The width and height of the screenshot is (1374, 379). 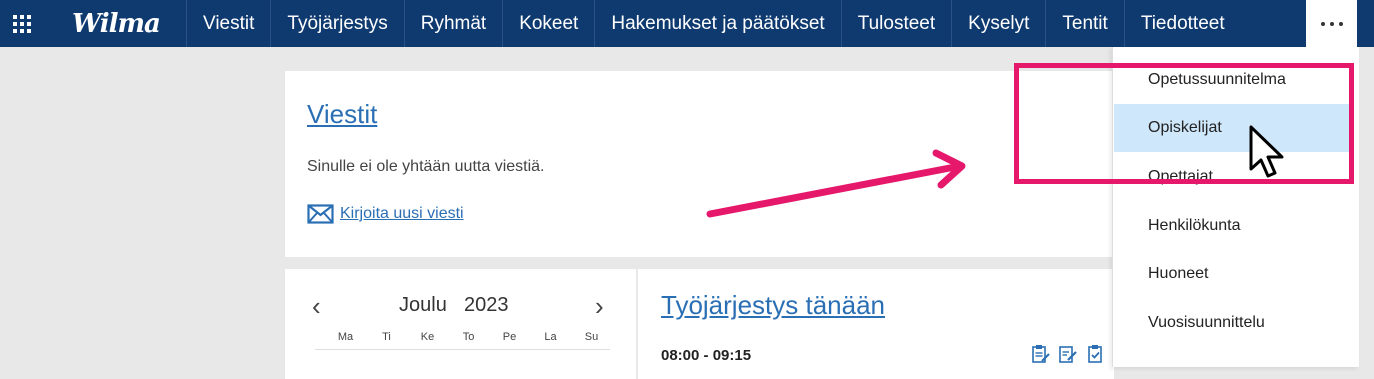 I want to click on edit-note-icon, so click(x=1068, y=354).